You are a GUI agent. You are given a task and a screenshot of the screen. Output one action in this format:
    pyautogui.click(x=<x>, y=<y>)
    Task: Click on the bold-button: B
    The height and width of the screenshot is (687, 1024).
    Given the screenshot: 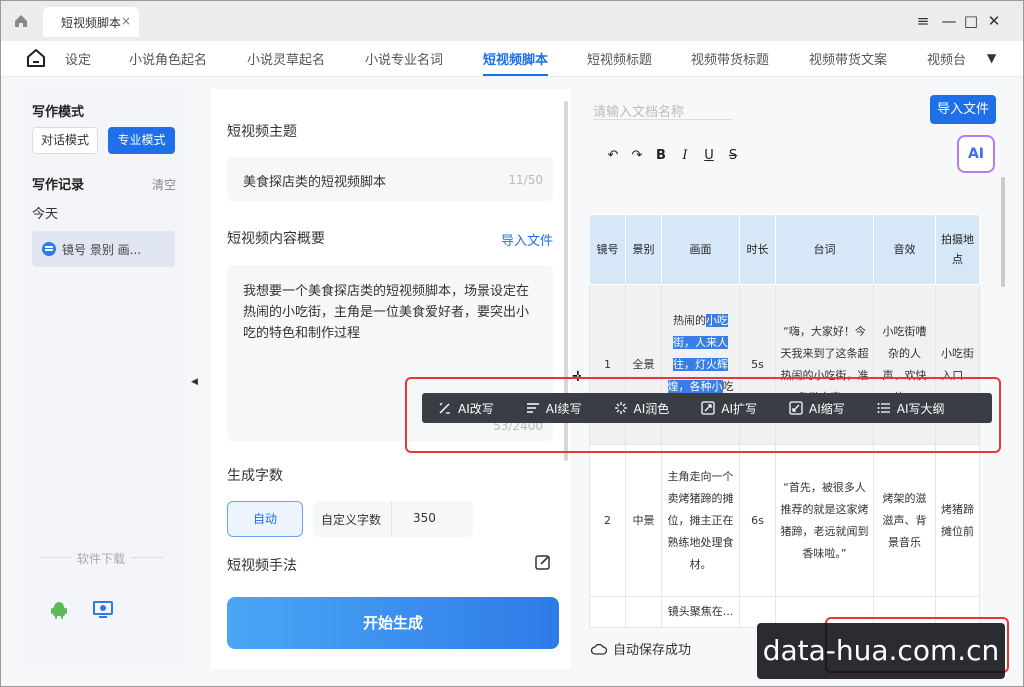 What is the action you would take?
    pyautogui.click(x=661, y=156)
    